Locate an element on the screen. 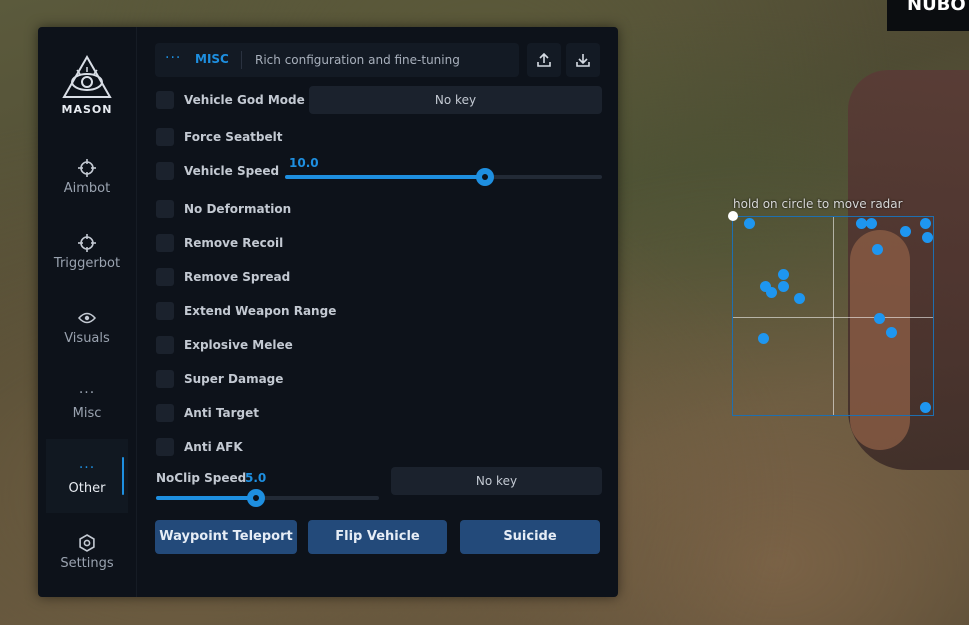 The image size is (969, 625). option-label: Anti Target is located at coordinates (221, 413).